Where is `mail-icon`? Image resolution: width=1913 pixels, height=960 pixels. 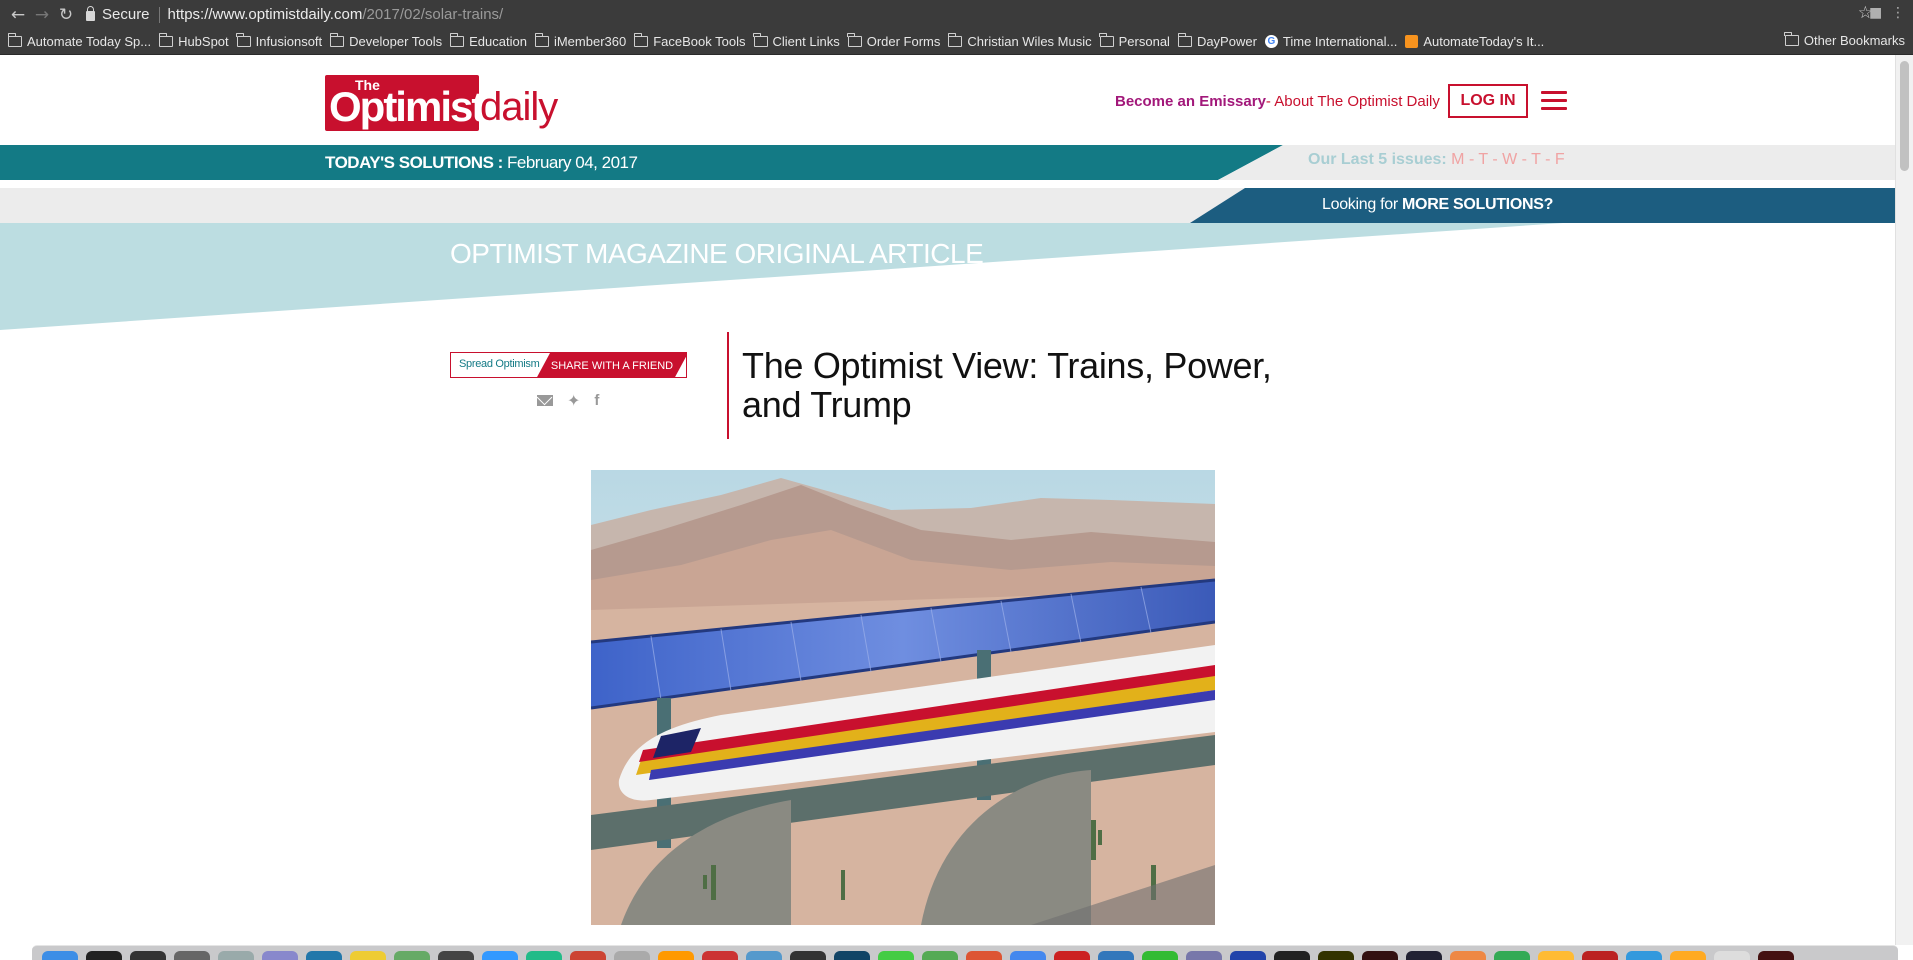 mail-icon is located at coordinates (545, 400).